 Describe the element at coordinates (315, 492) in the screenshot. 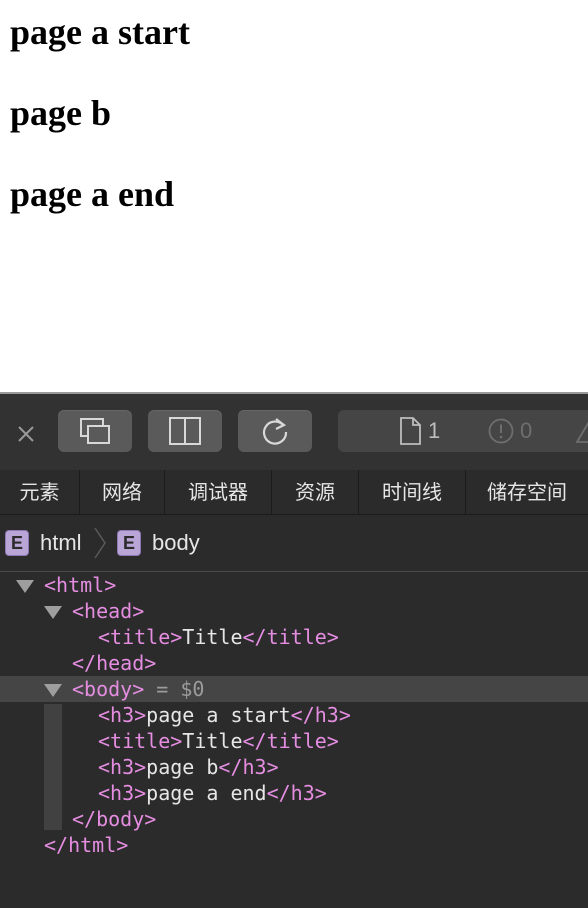

I see `tab-resources: 资源` at that location.